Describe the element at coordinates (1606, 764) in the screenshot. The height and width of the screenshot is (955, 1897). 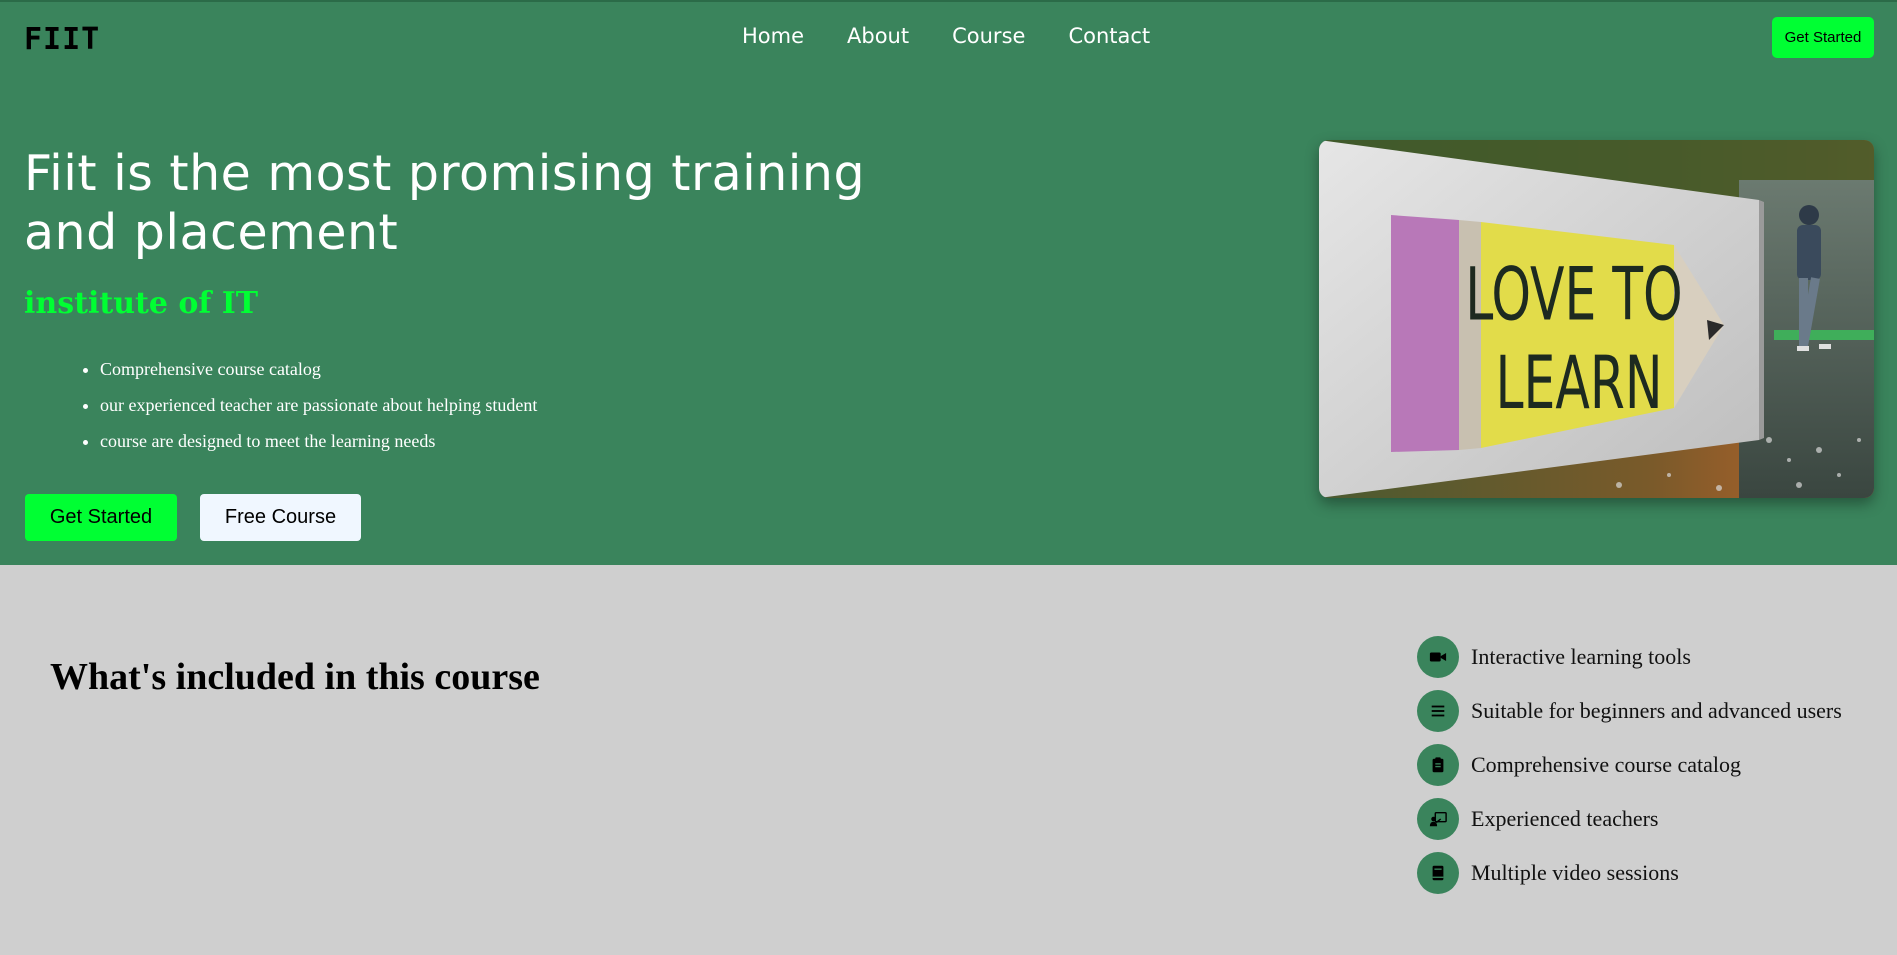
I see `feature-label: Comprehensive course catalog` at that location.